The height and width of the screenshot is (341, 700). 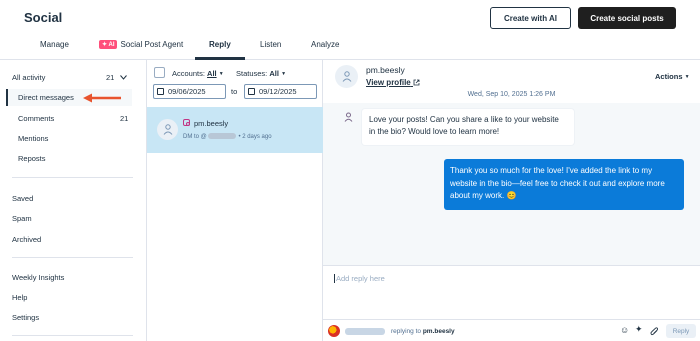 I want to click on ai-sparkle-icon: ✦, so click(x=639, y=329).